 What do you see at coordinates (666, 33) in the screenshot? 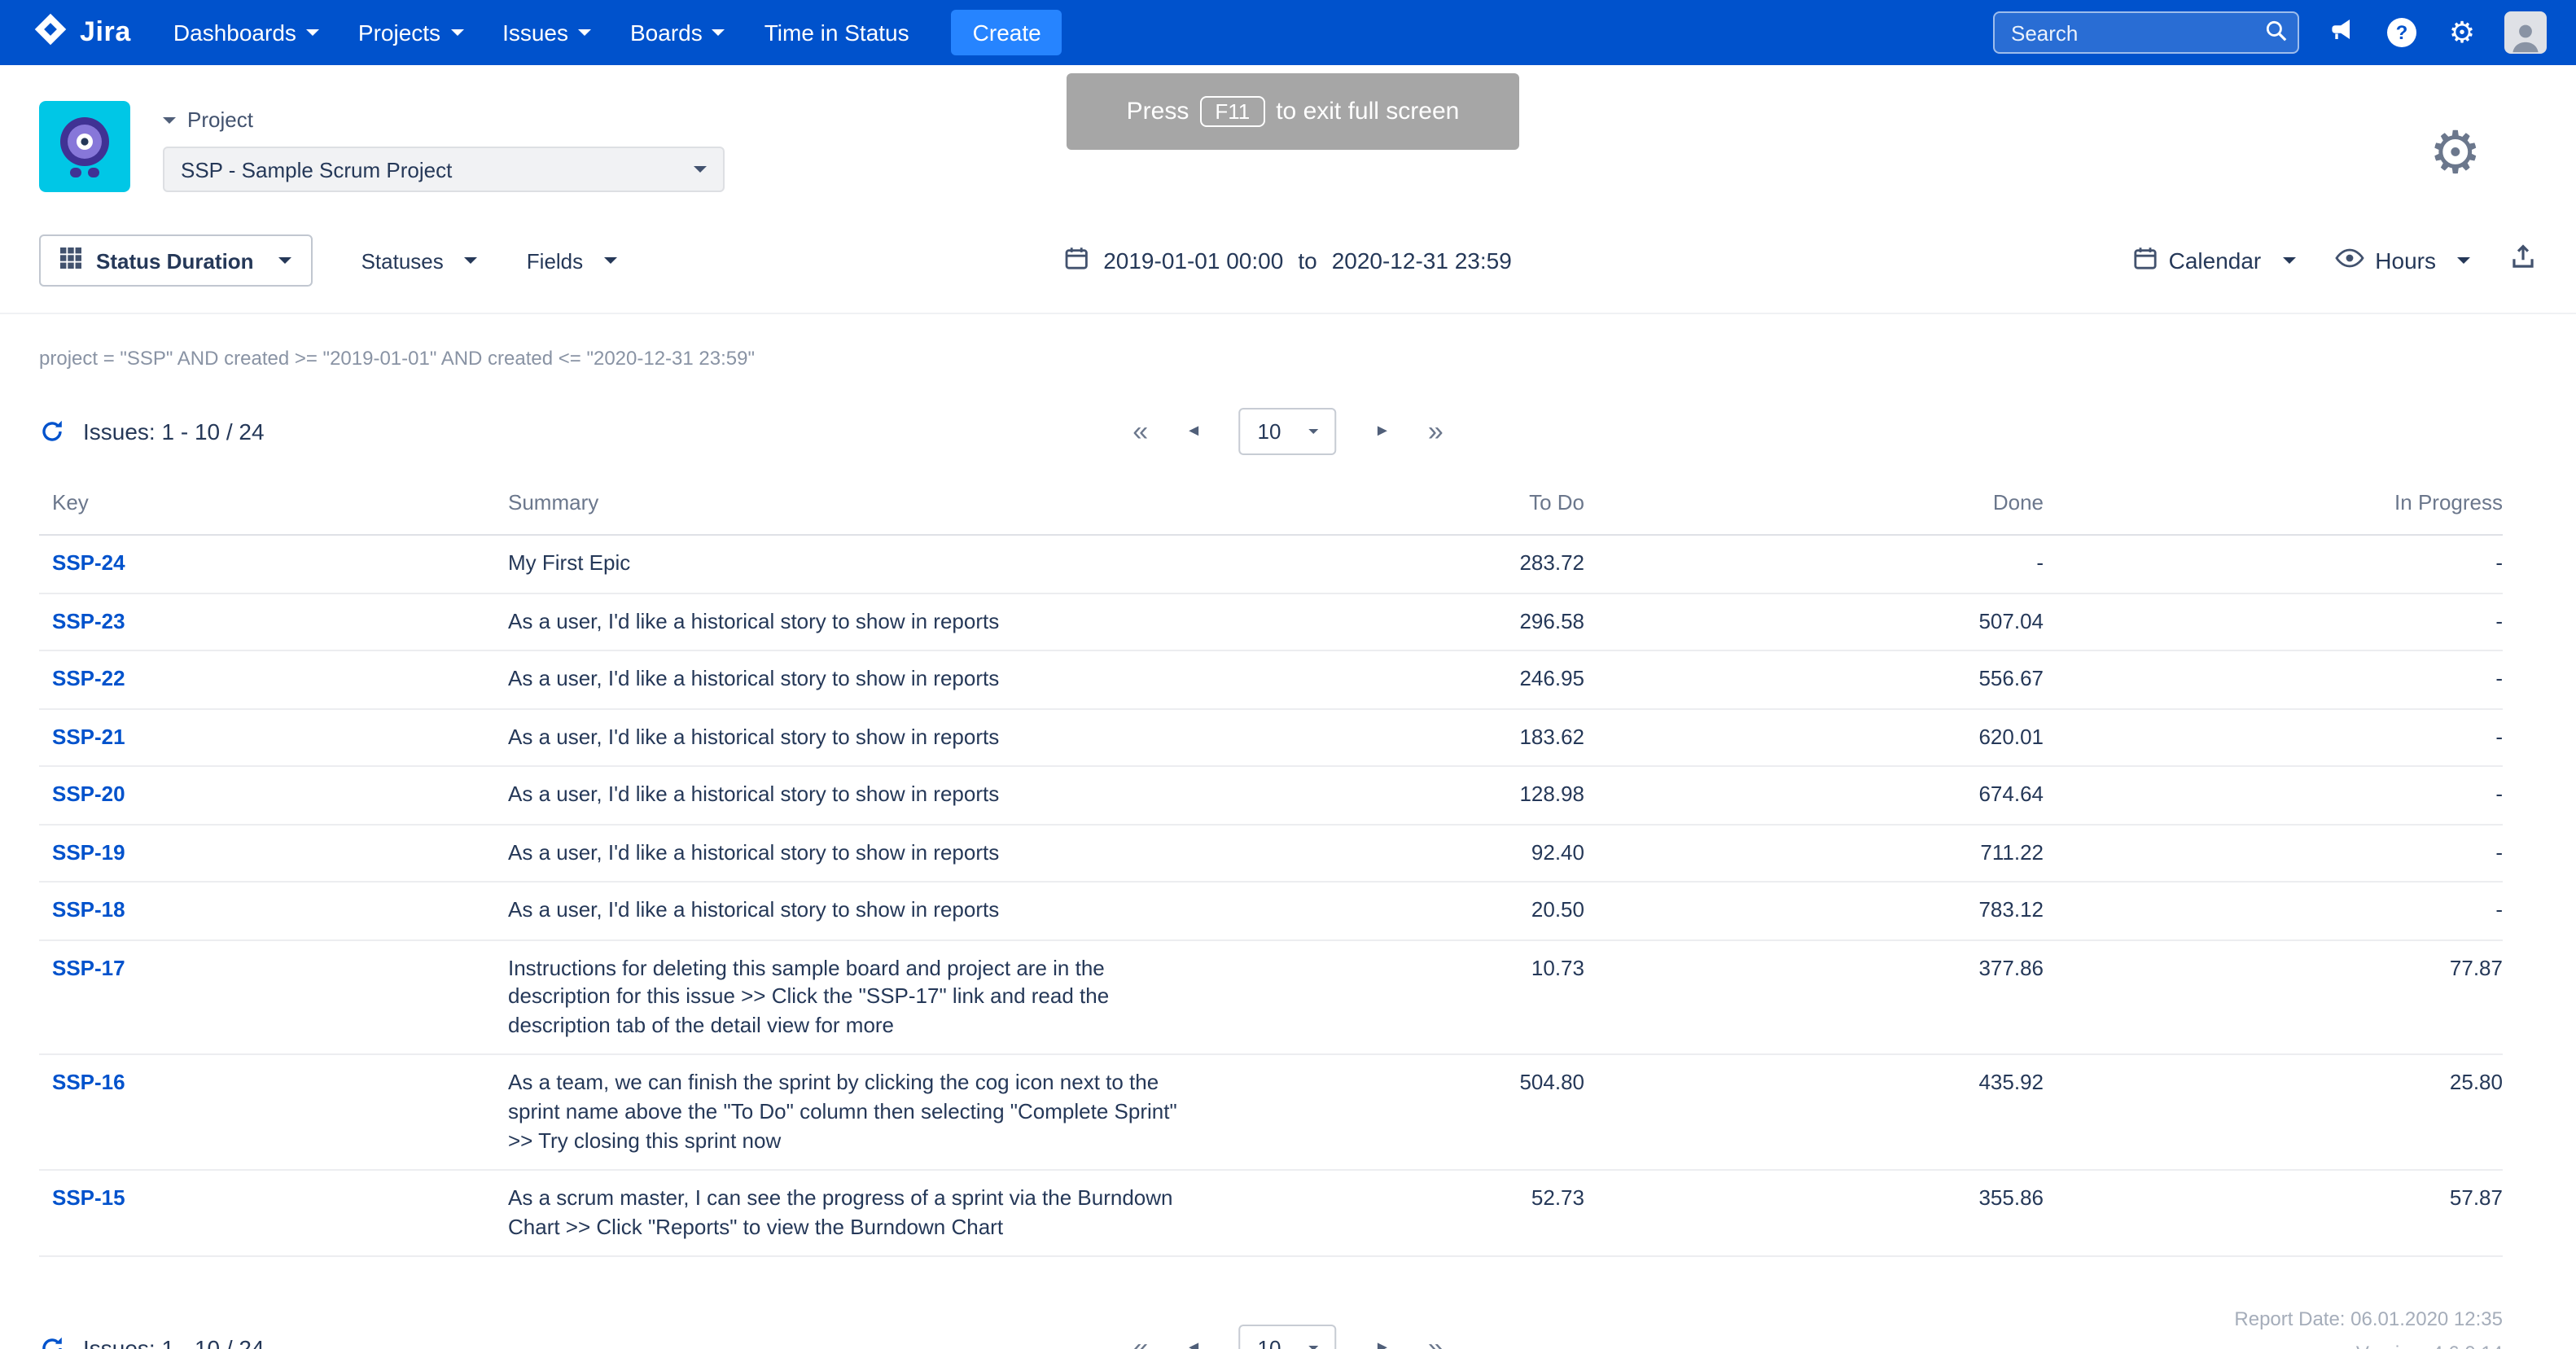
I see `nav-boards-label: Boards` at bounding box center [666, 33].